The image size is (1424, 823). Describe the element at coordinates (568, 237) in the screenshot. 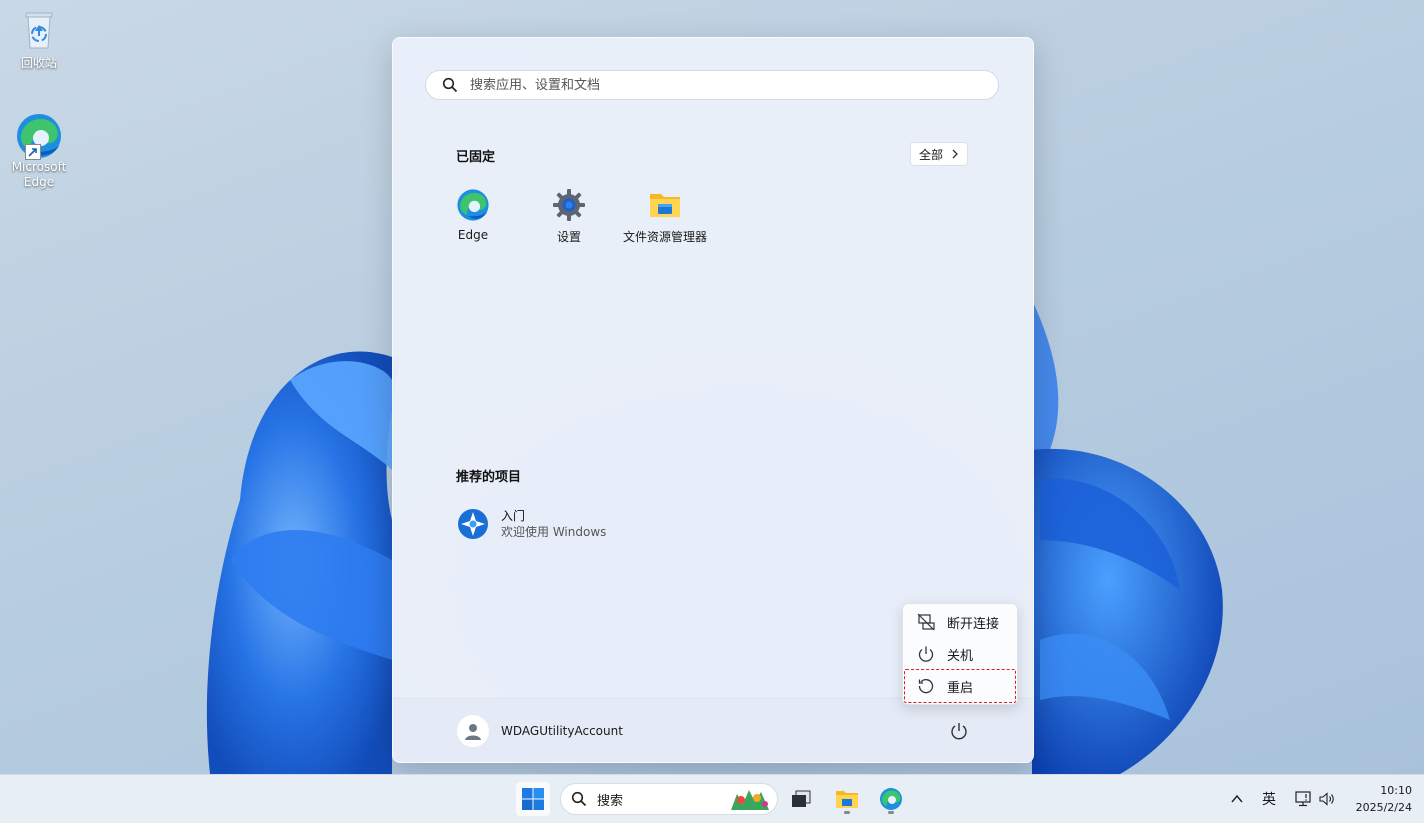

I see `pinned-app-label: 设置` at that location.